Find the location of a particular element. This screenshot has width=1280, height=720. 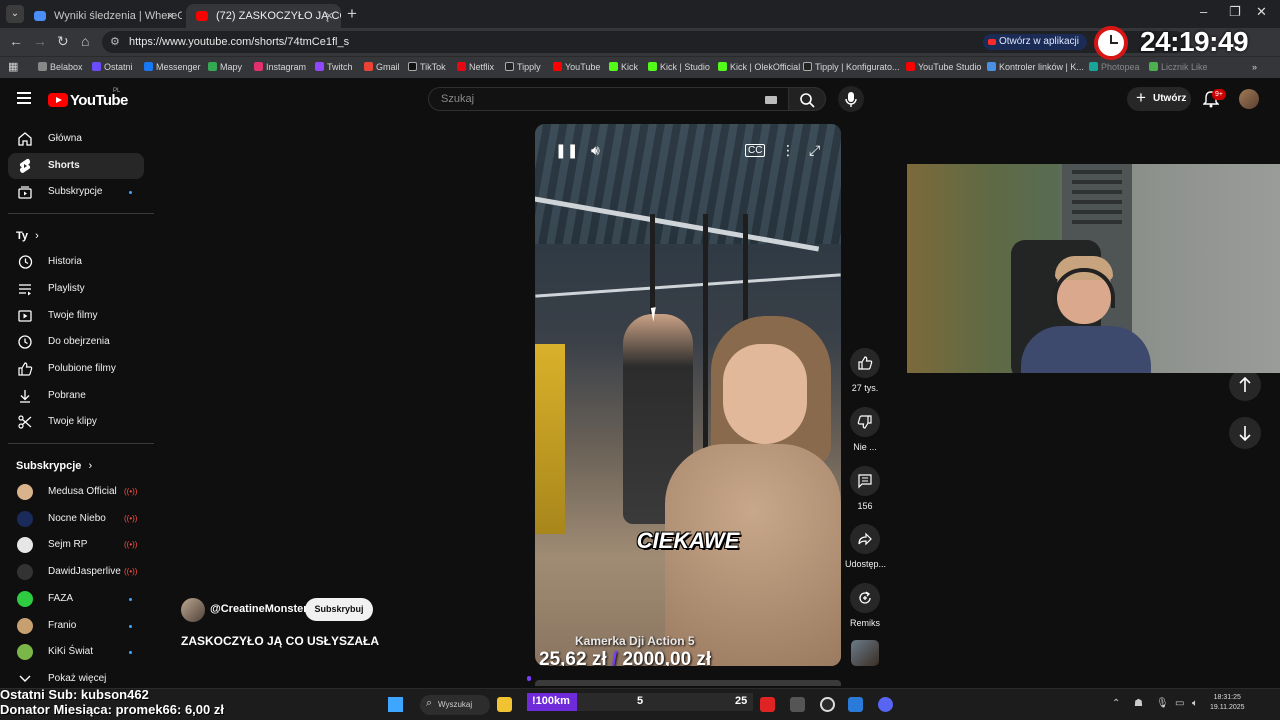

new-tab-button: + is located at coordinates (352, 14).